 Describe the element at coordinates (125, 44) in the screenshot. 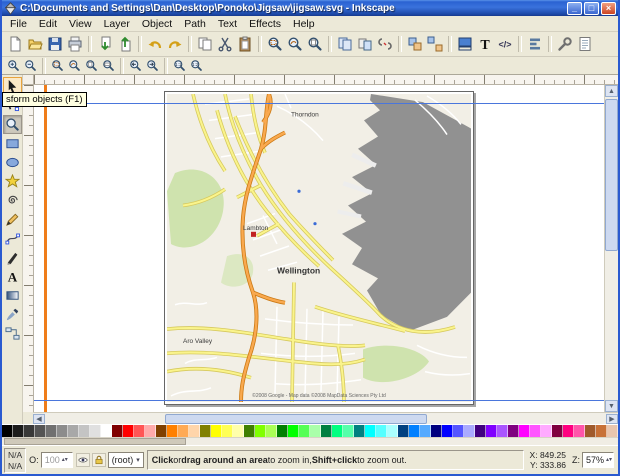

I see `export-button` at that location.